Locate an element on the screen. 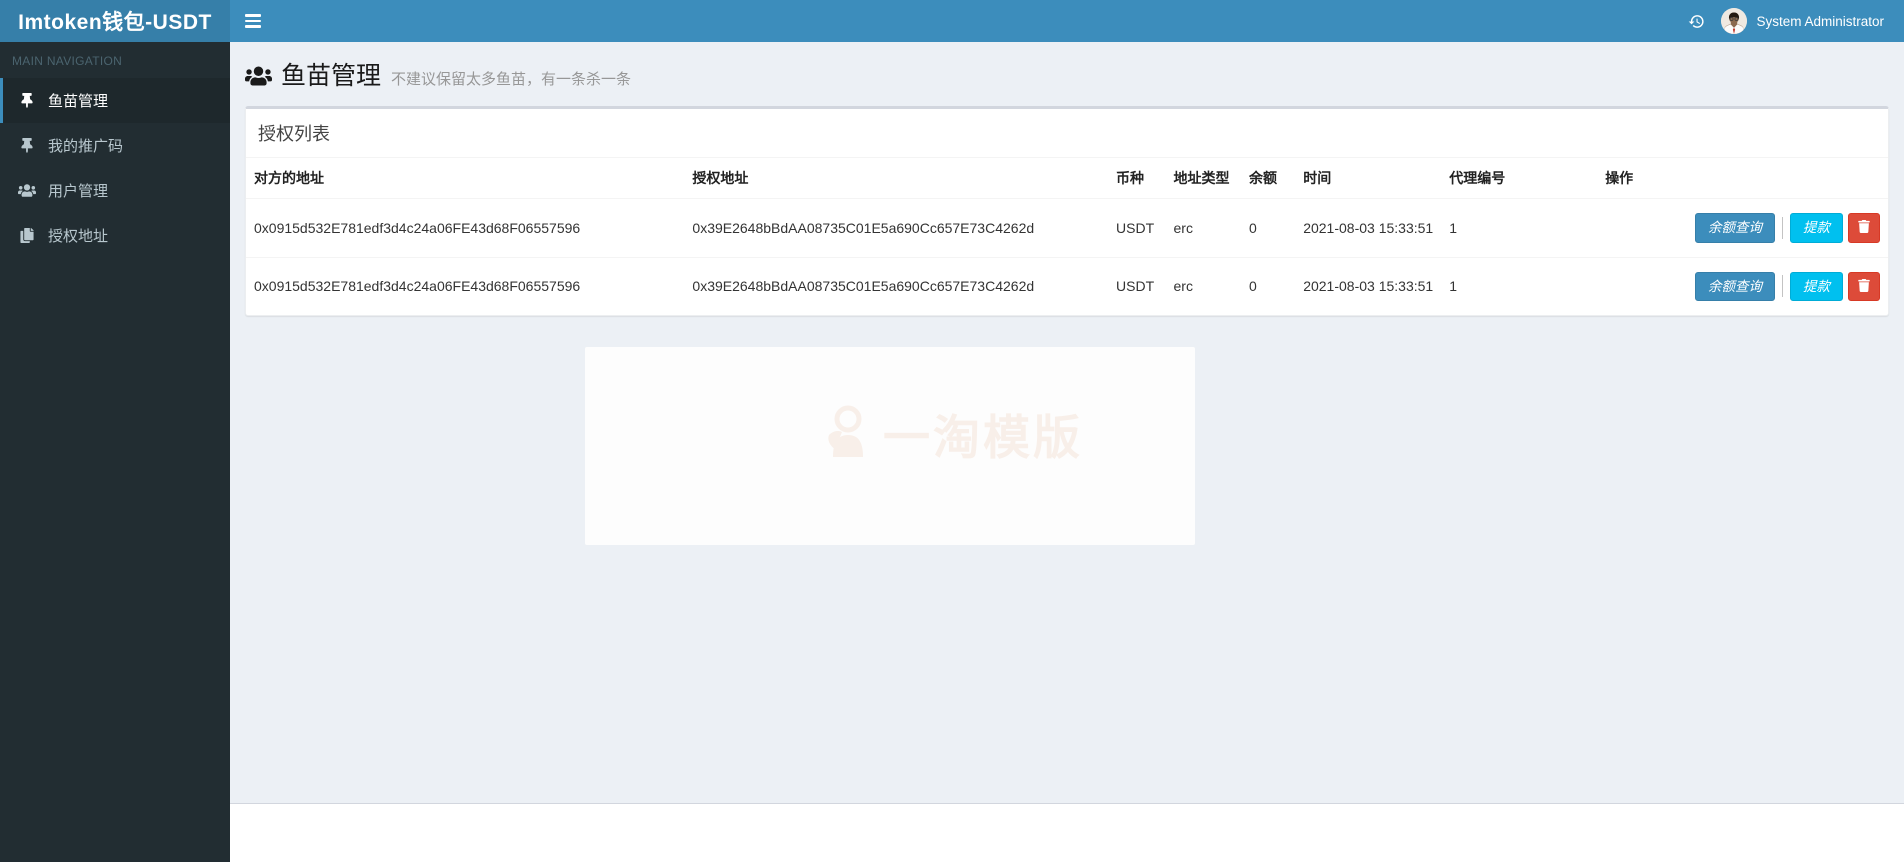 The image size is (1904, 862). top-navbar: Imtoken钱包-USDT System Administrator is located at coordinates (952, 21).